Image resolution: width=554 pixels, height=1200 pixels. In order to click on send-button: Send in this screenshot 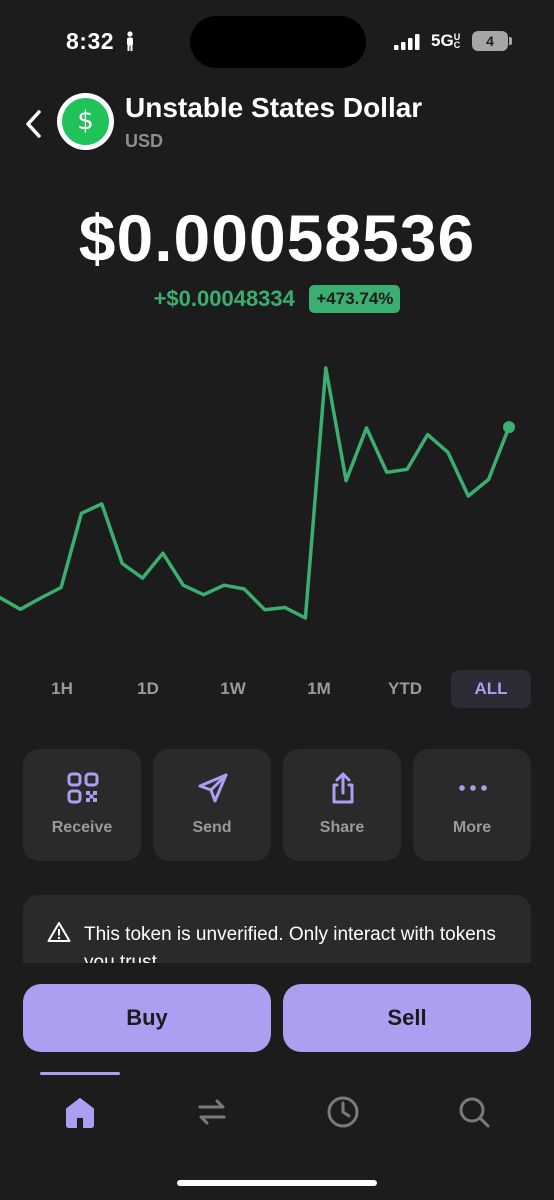, I will do `click(212, 805)`.